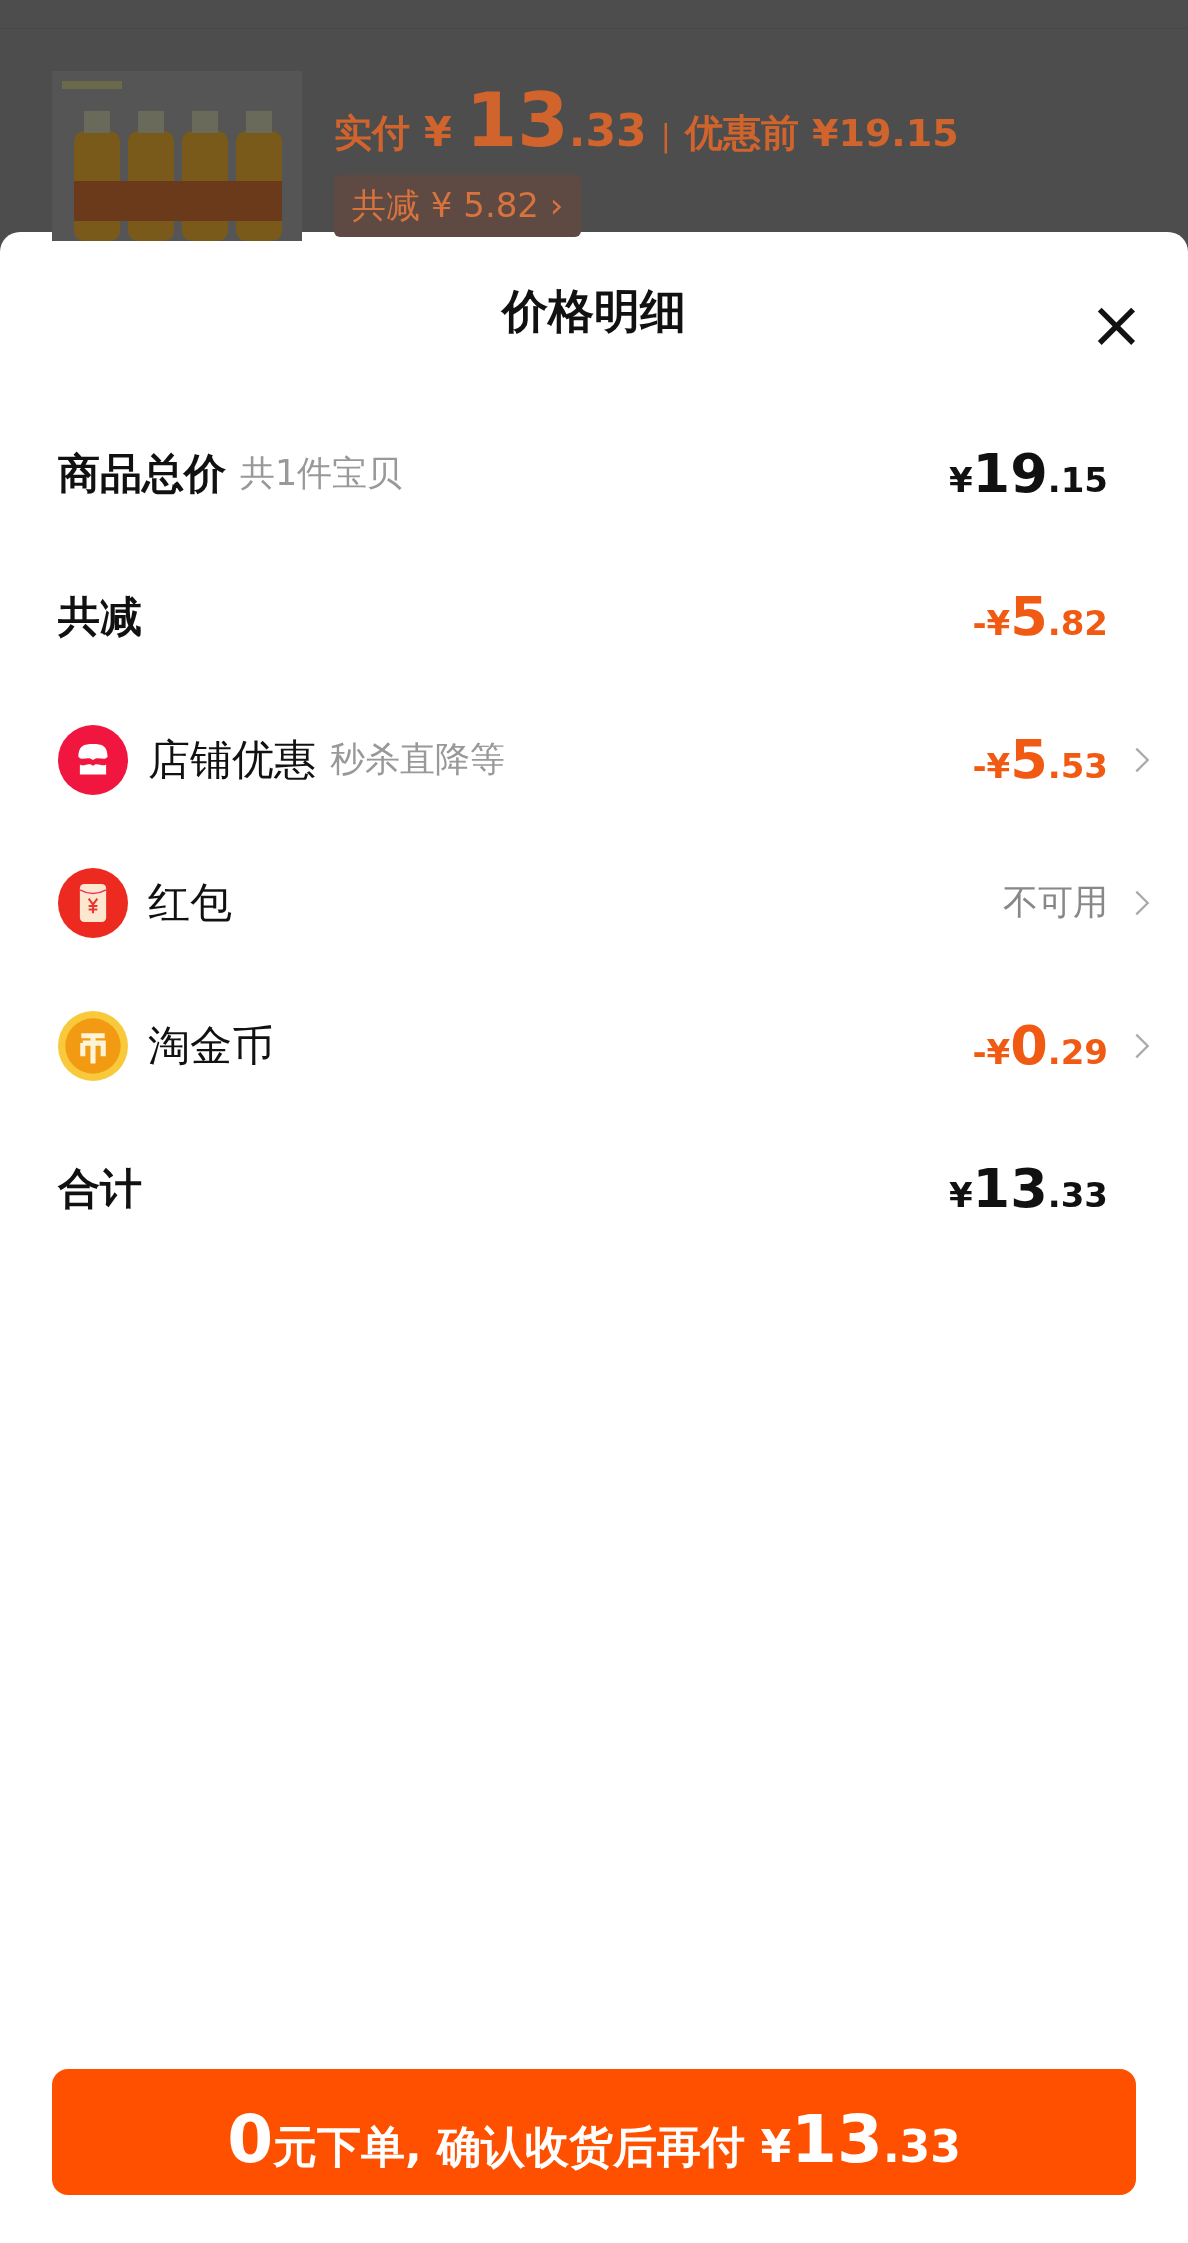  Describe the element at coordinates (142, 473) in the screenshot. I see `row-label: 商品总价` at that location.